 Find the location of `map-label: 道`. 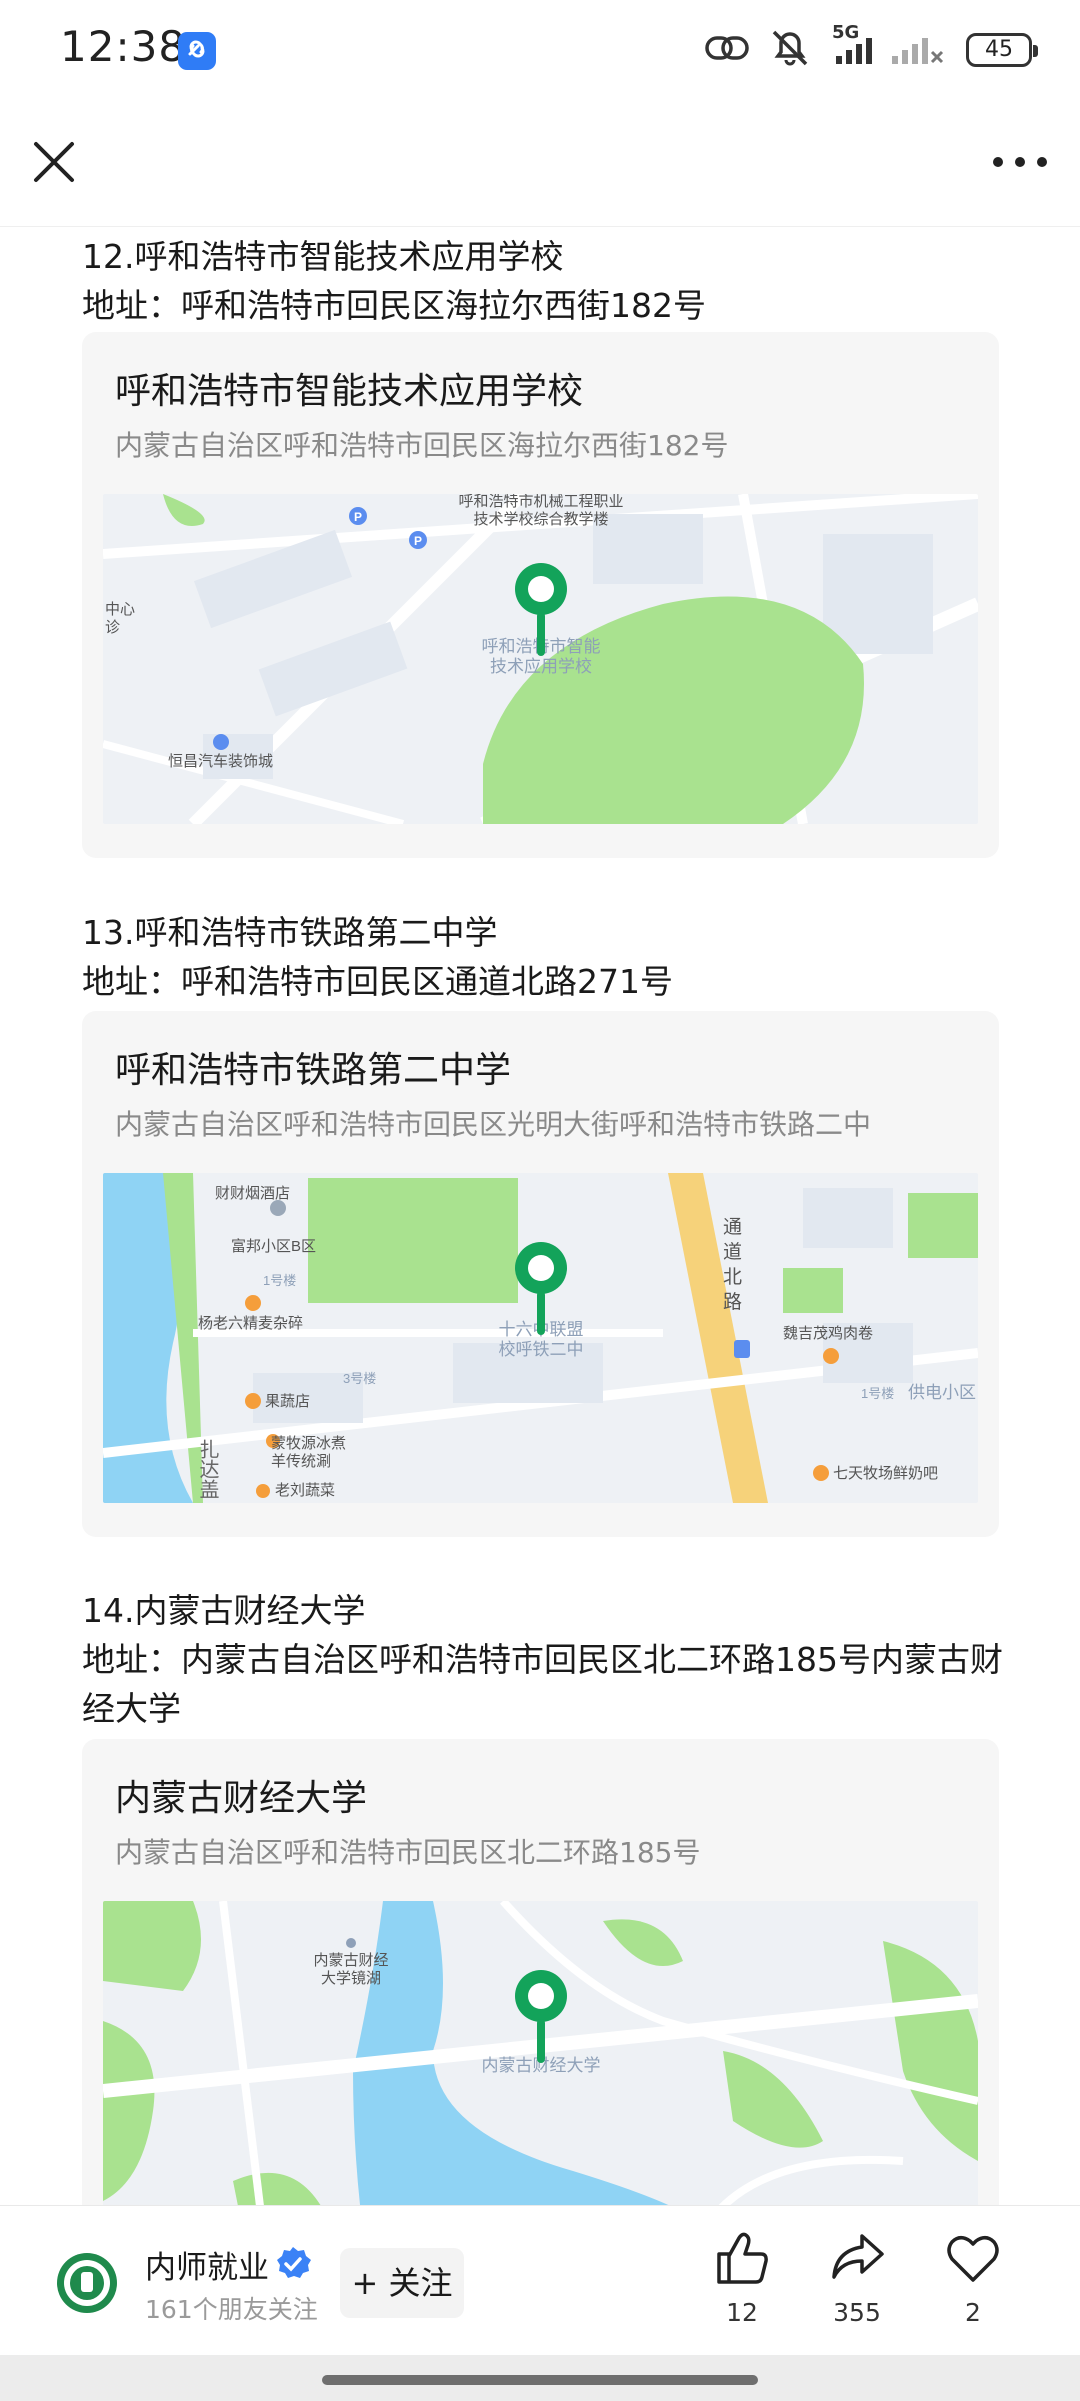

map-label: 道 is located at coordinates (732, 1252).